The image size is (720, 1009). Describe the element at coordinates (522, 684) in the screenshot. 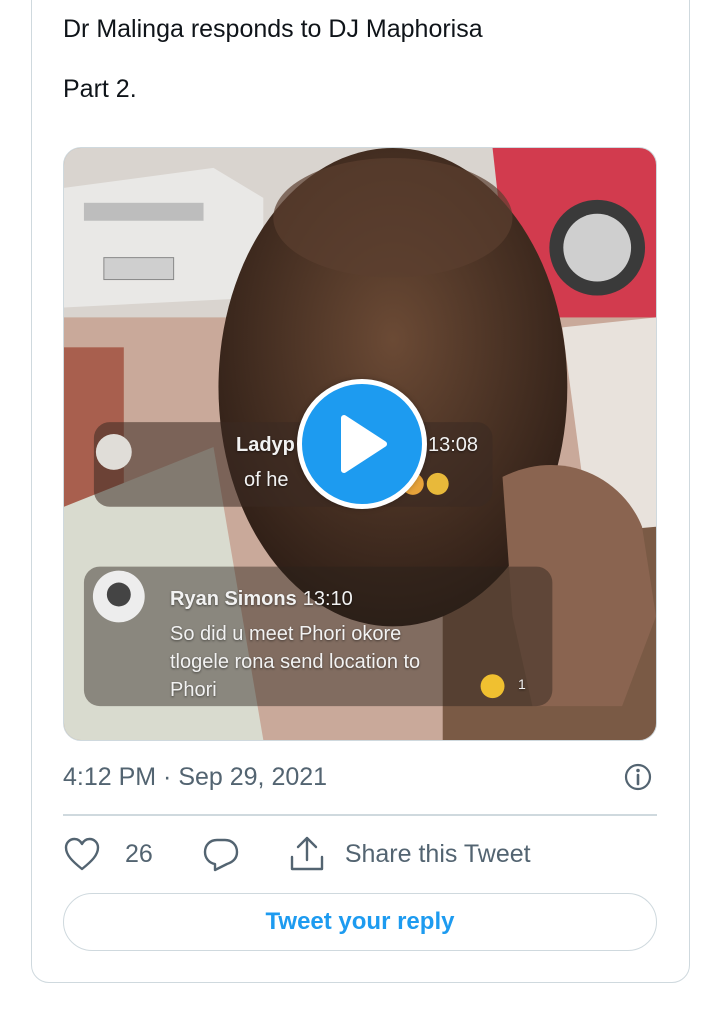

I see `reaction-count: 1` at that location.